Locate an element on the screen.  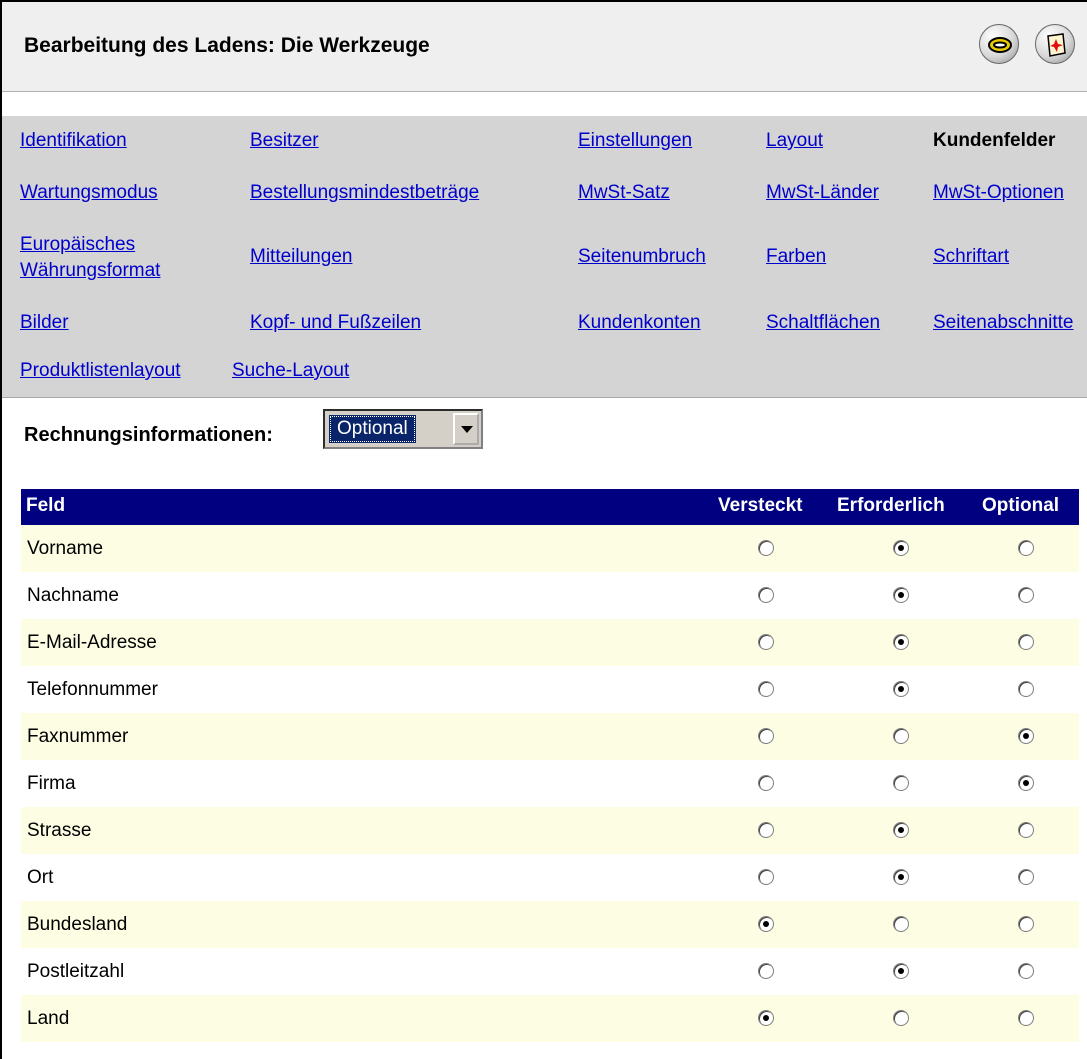
table-header: Feld Versteckt Erforderlich Optional is located at coordinates (550, 507).